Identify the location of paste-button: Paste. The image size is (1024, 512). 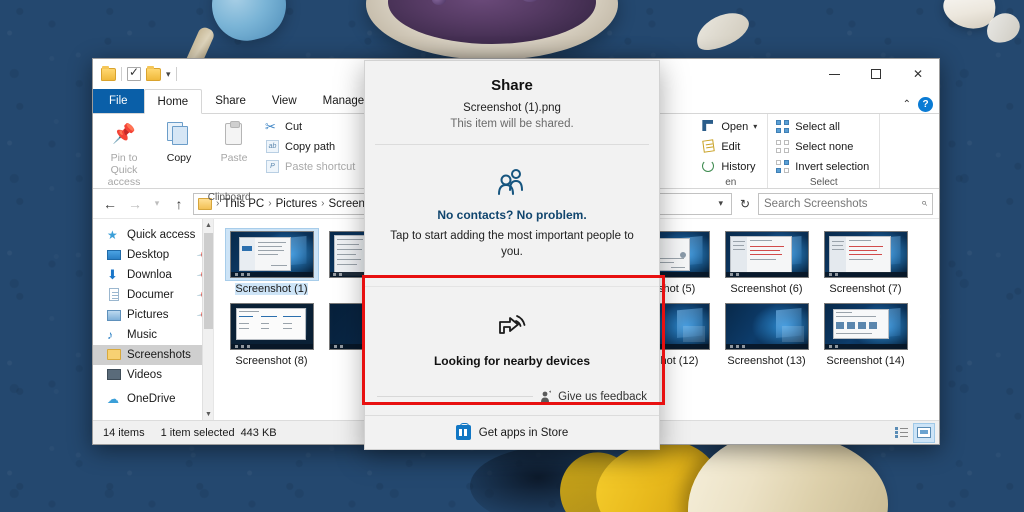
(234, 142).